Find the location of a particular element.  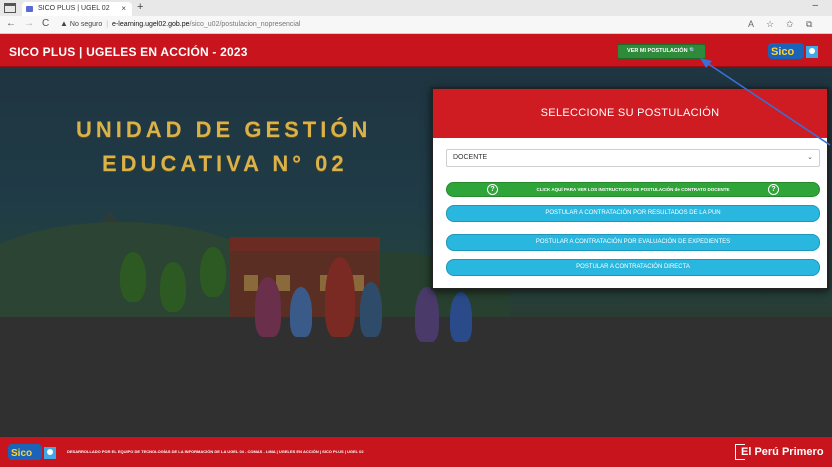

postular-directa-button: POSTULAR A CONTRATACIÓN DIRECTA is located at coordinates (633, 267).